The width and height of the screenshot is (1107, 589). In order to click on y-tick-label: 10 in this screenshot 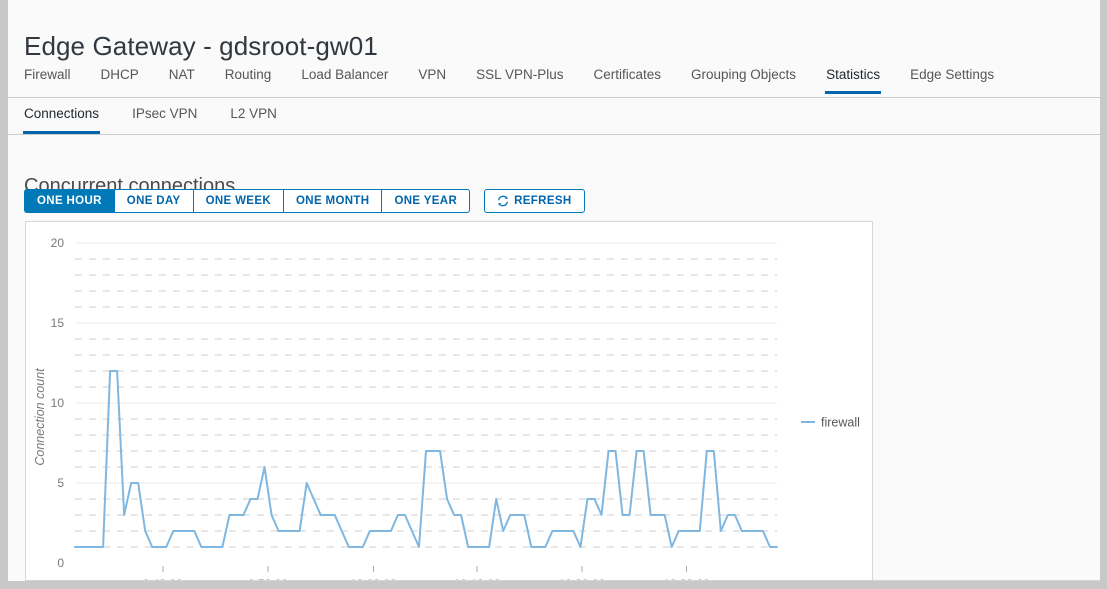, I will do `click(58, 403)`.